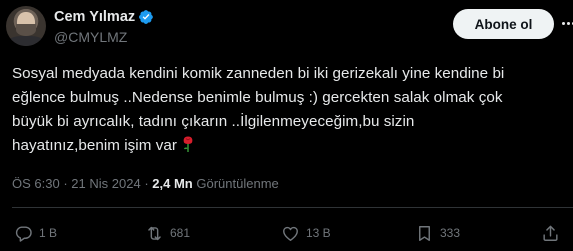 The width and height of the screenshot is (573, 251). I want to click on author-name-row: Cem Yılmaz, so click(104, 17).